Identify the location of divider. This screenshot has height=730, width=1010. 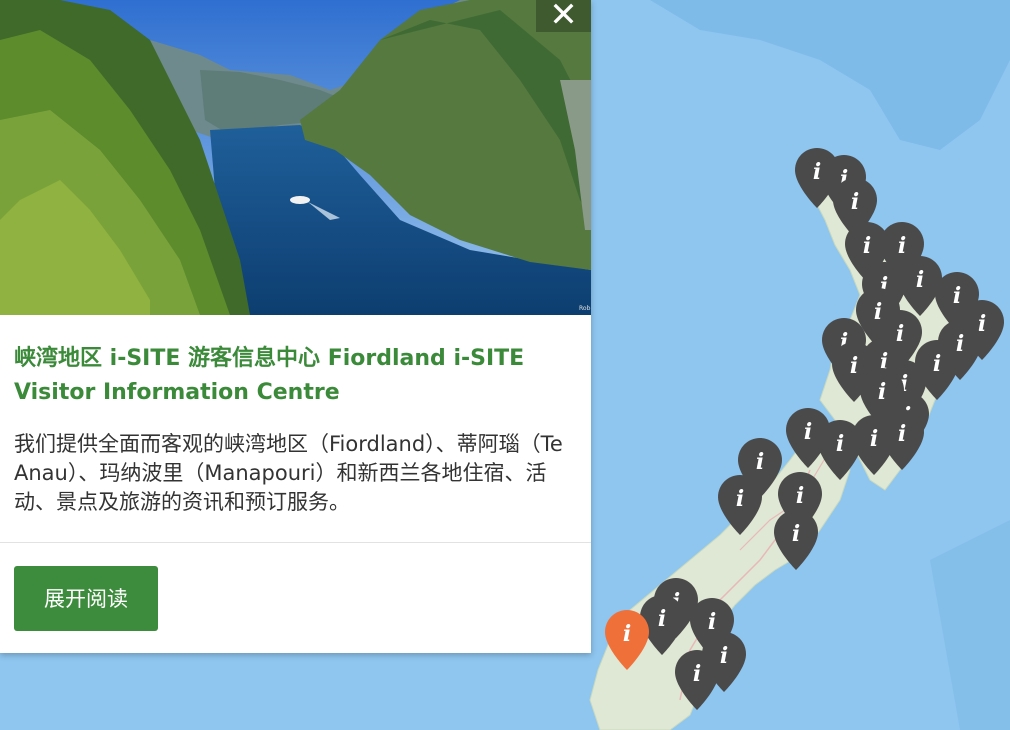
(295, 542).